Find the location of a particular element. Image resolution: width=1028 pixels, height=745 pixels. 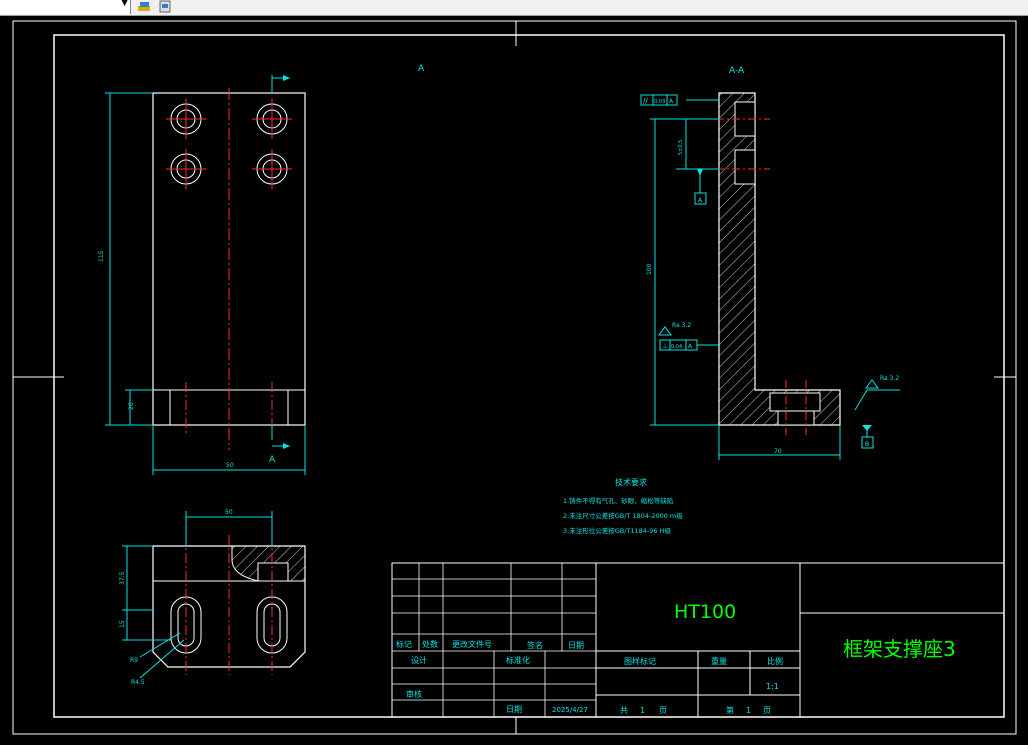

tb-ye2: 页 is located at coordinates (767, 710).